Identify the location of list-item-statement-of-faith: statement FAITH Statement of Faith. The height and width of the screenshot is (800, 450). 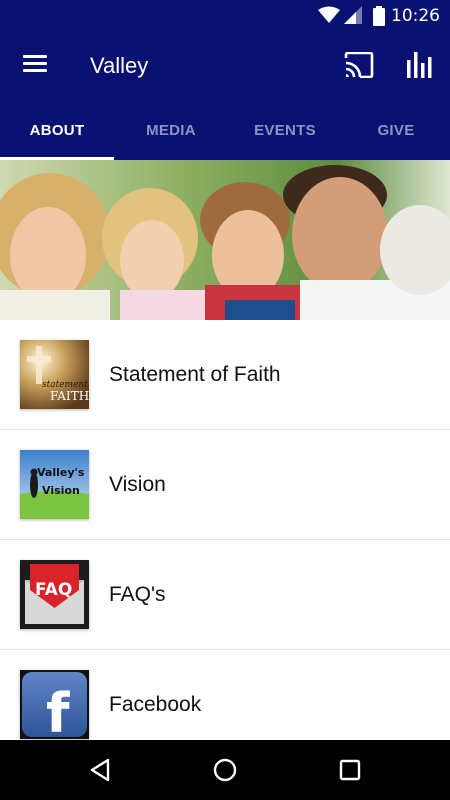
(225, 375).